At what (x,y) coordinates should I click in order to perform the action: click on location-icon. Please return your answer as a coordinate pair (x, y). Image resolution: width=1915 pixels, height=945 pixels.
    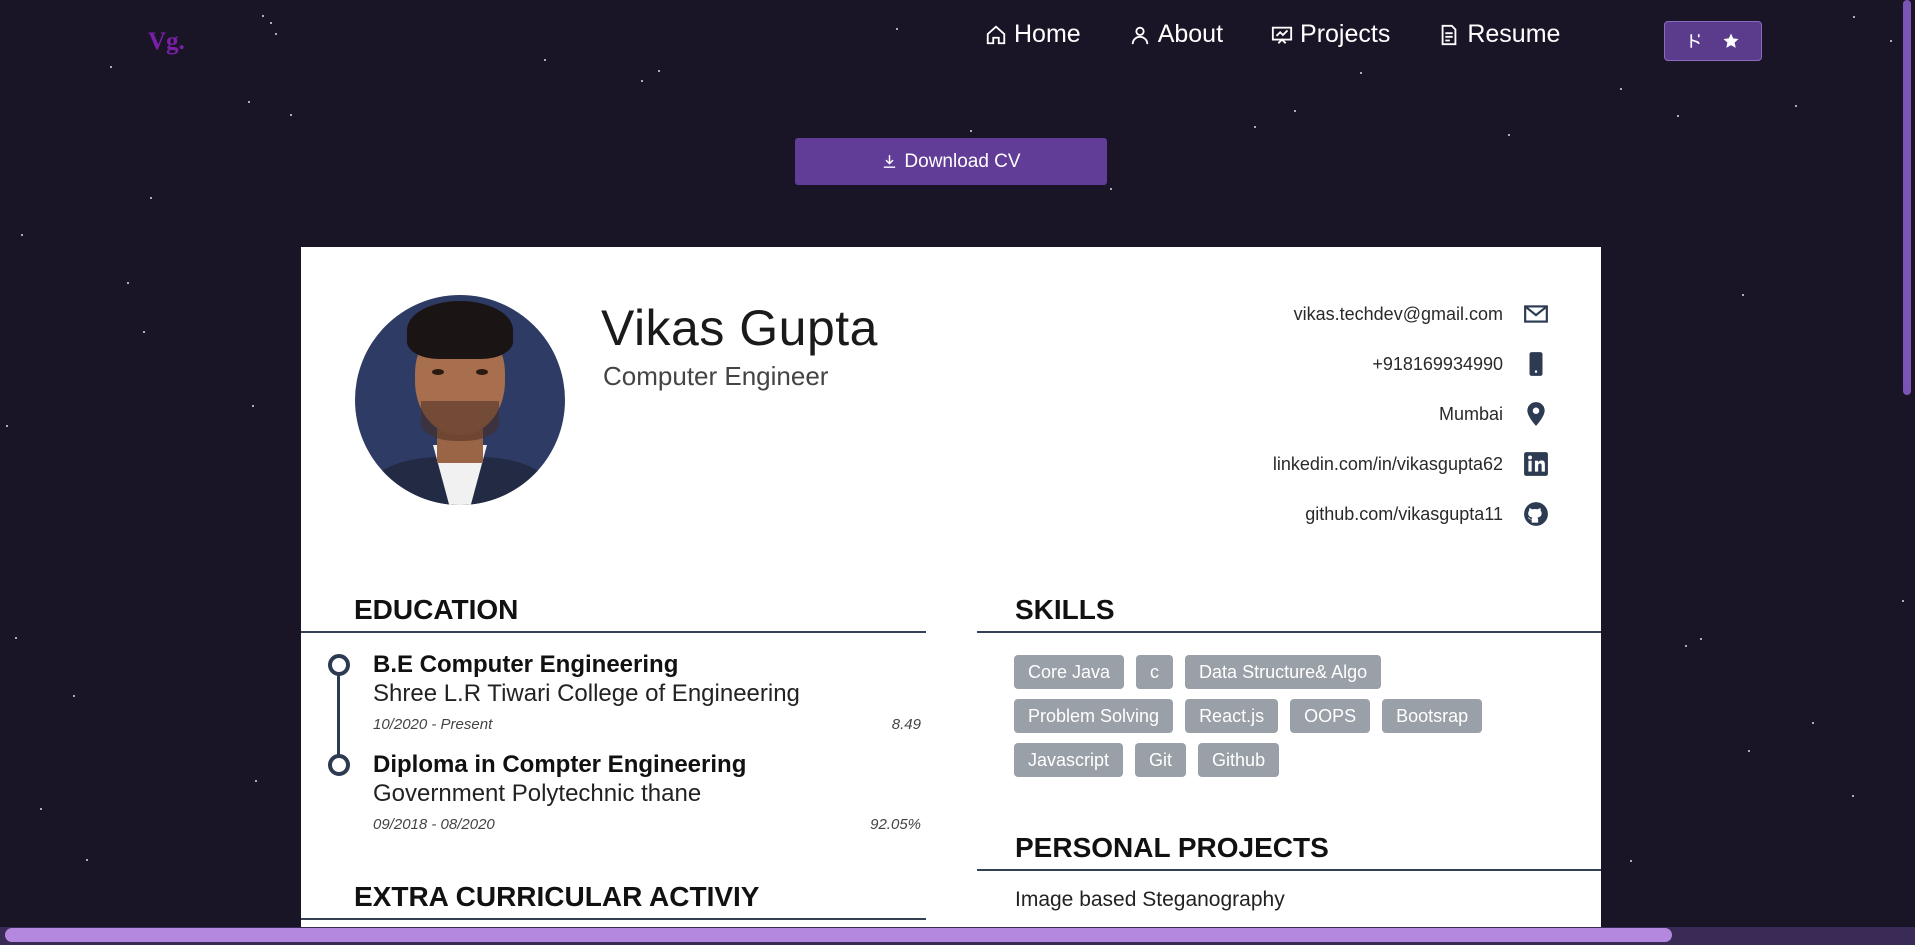
    Looking at the image, I should click on (1536, 414).